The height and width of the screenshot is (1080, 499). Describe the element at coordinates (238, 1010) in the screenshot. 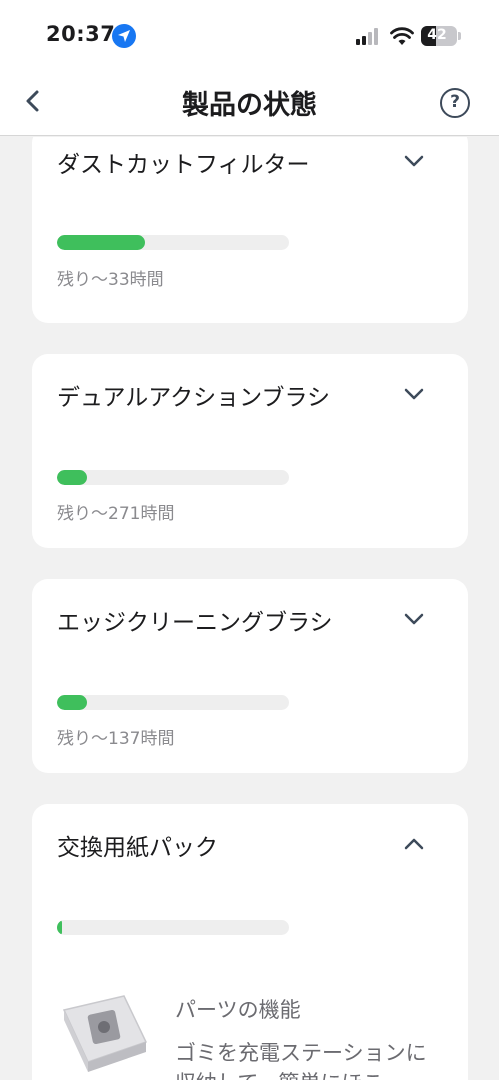

I see `feature-title: パーツの機能` at that location.